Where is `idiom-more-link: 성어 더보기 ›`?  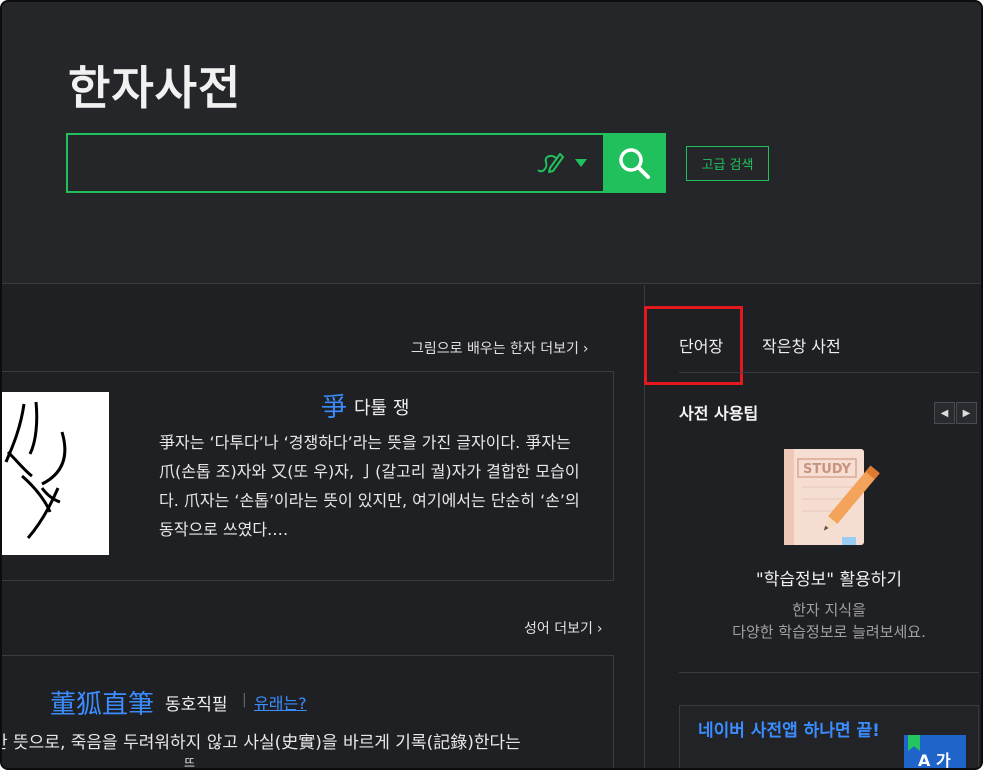 idiom-more-link: 성어 더보기 › is located at coordinates (563, 628).